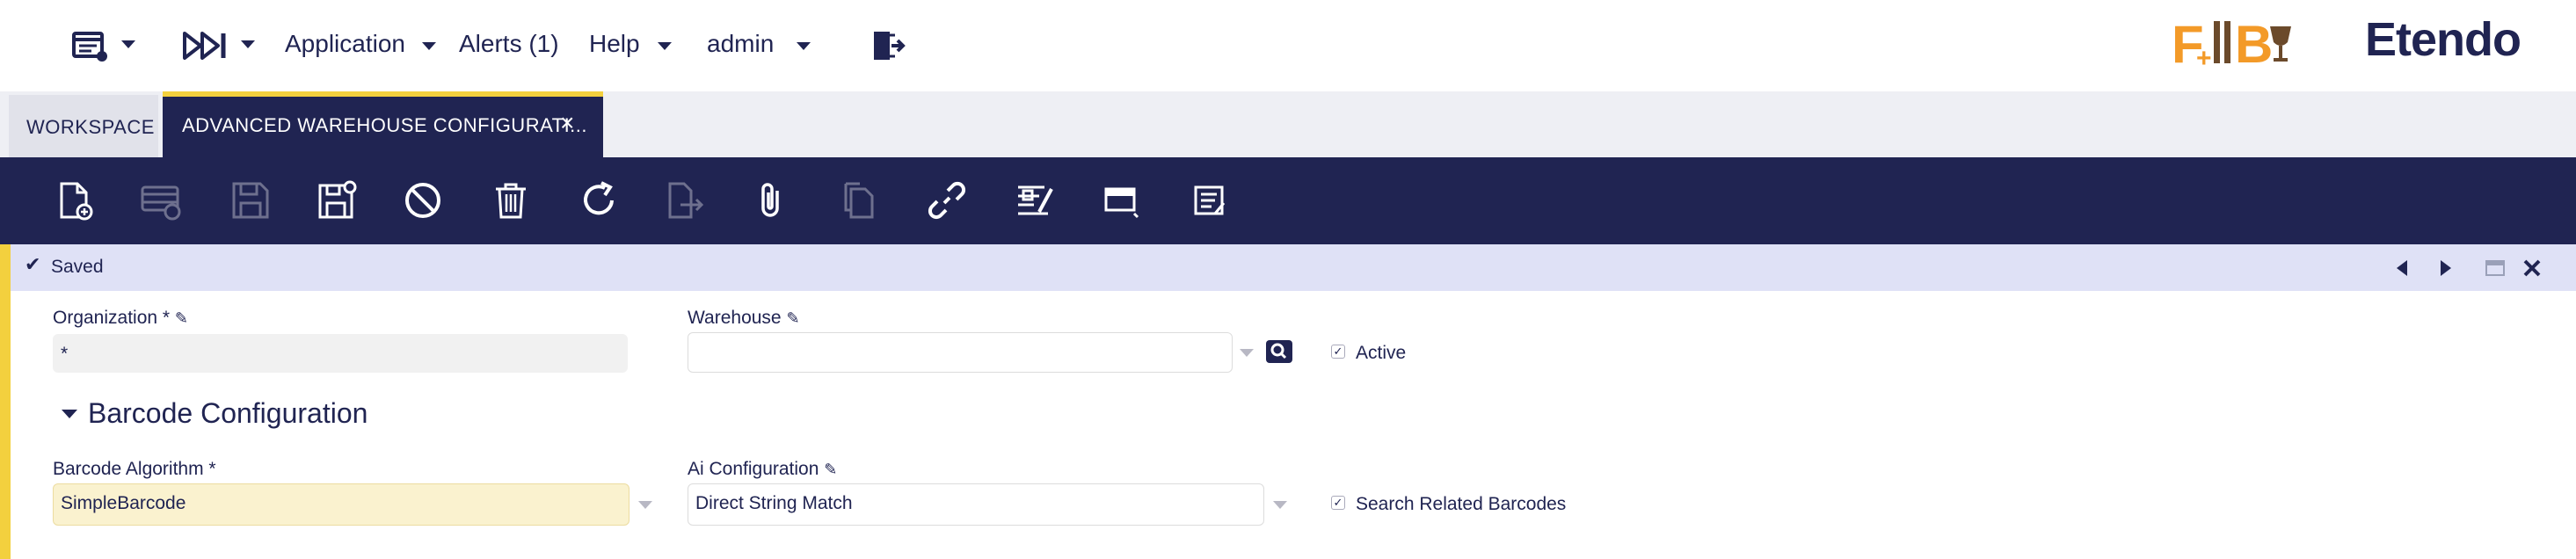 The image size is (2576, 559). Describe the element at coordinates (33, 264) in the screenshot. I see `check-icon: ✔` at that location.